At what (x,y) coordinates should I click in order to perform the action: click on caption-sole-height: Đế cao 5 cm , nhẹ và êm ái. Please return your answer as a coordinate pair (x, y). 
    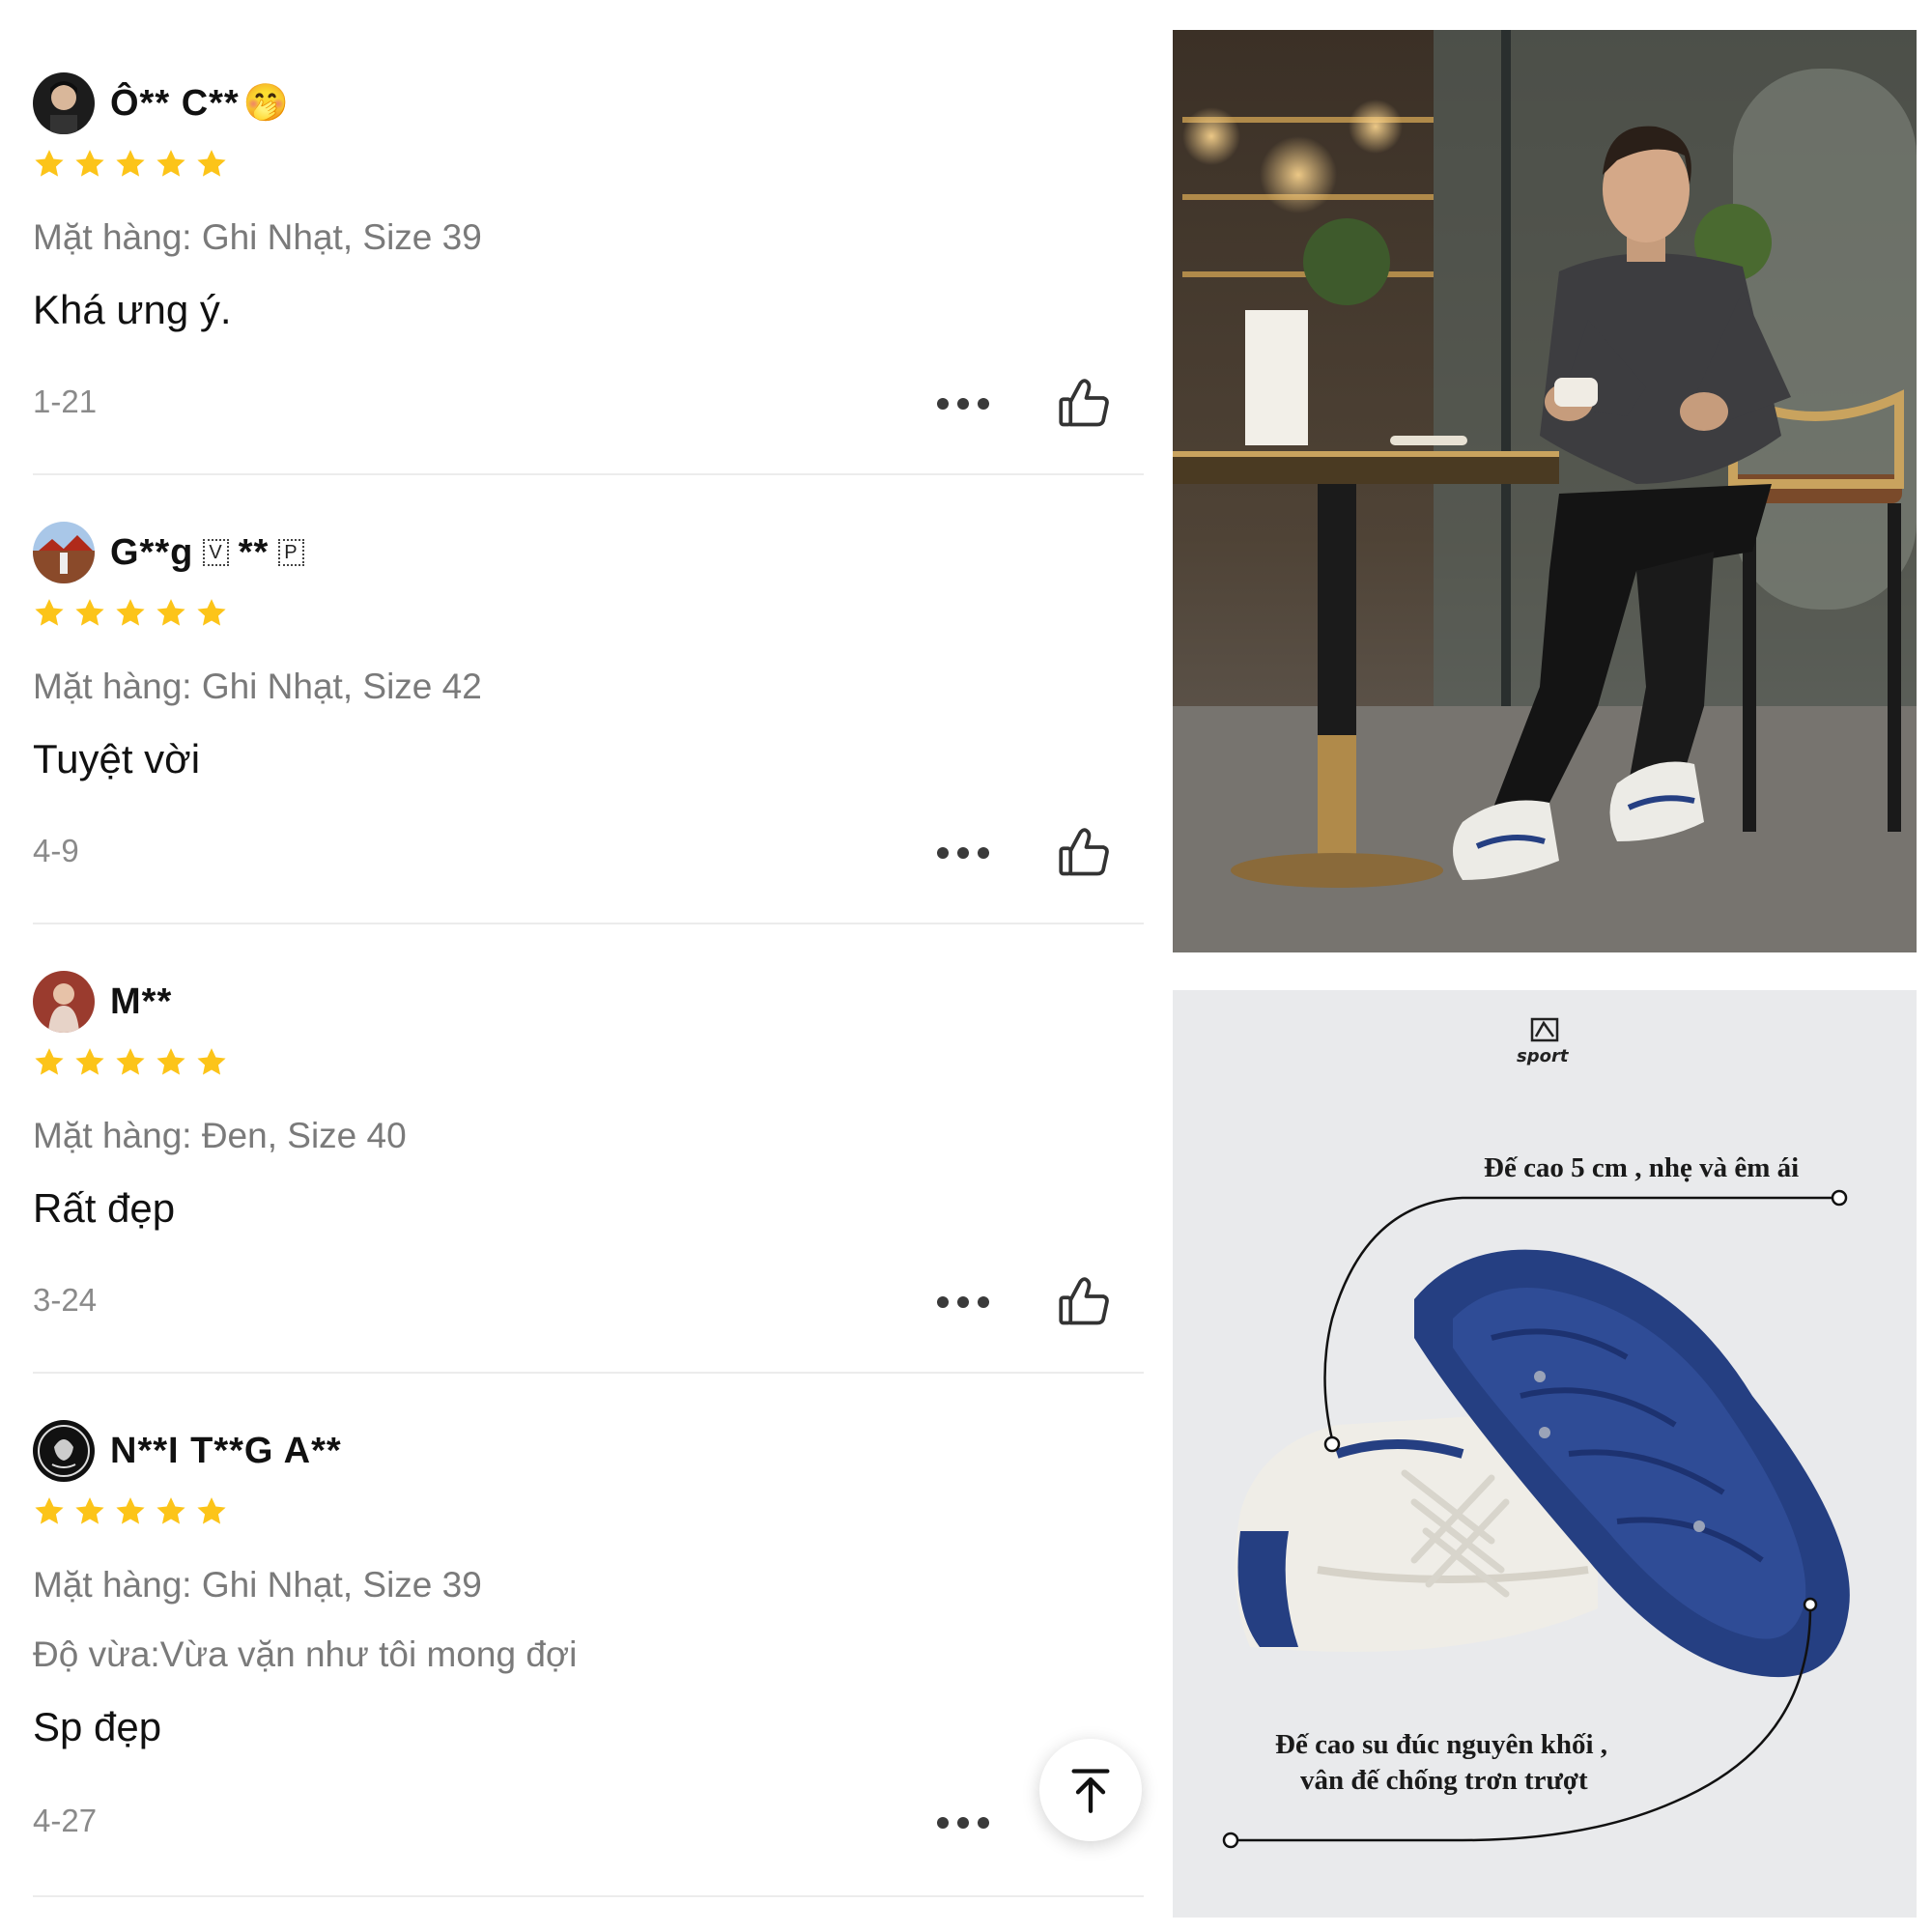
    Looking at the image, I should click on (1642, 1167).